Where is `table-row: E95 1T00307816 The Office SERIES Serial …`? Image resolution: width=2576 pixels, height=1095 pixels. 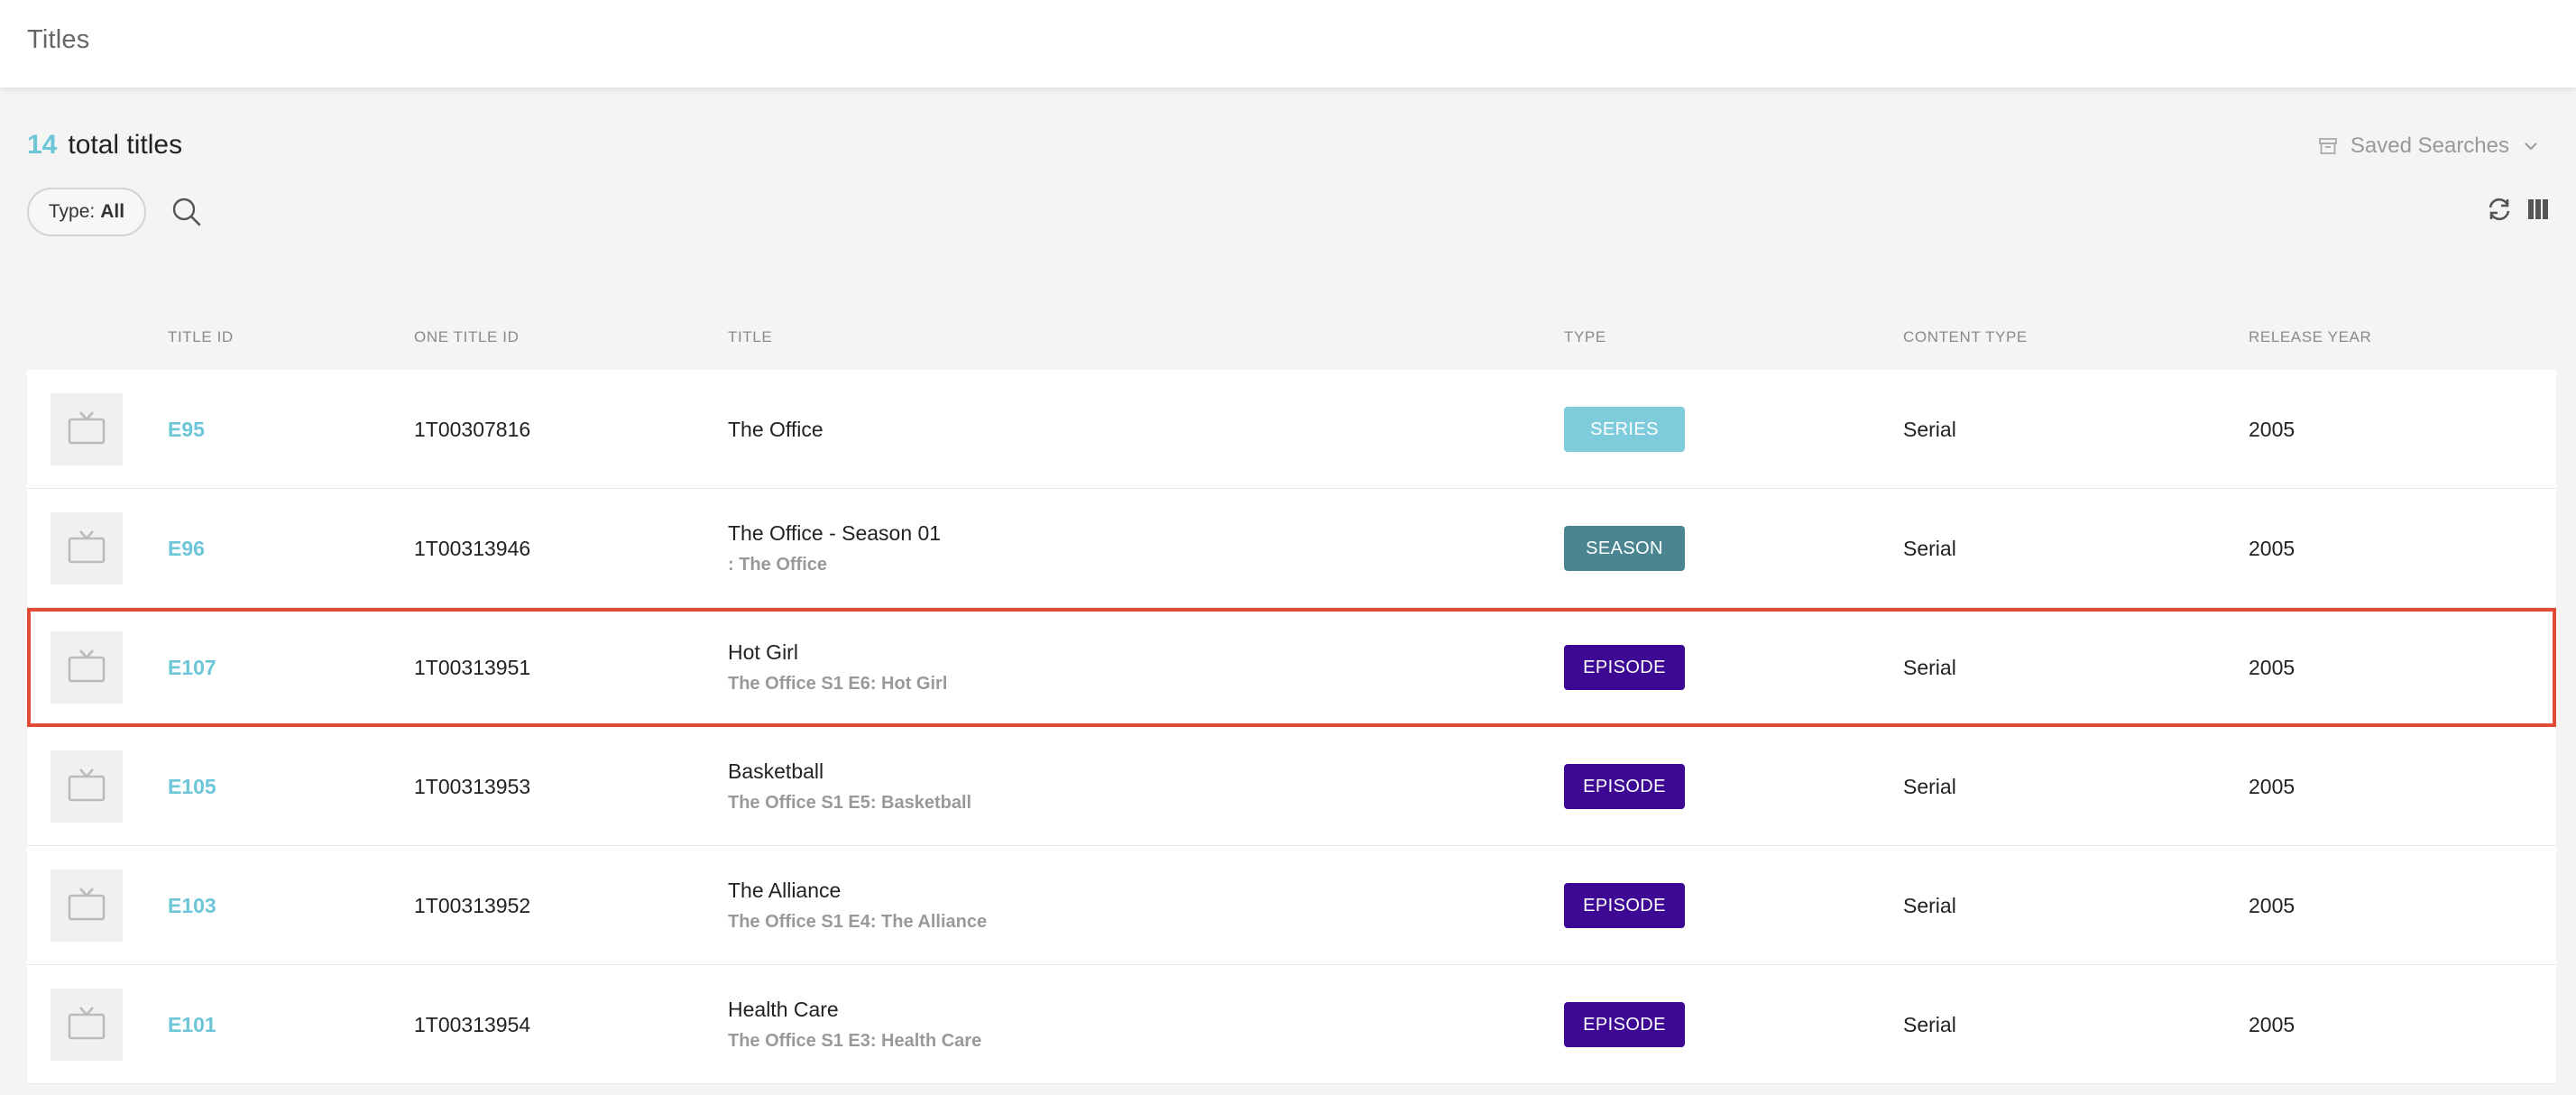 table-row: E95 1T00307816 The Office SERIES Serial … is located at coordinates (1291, 429).